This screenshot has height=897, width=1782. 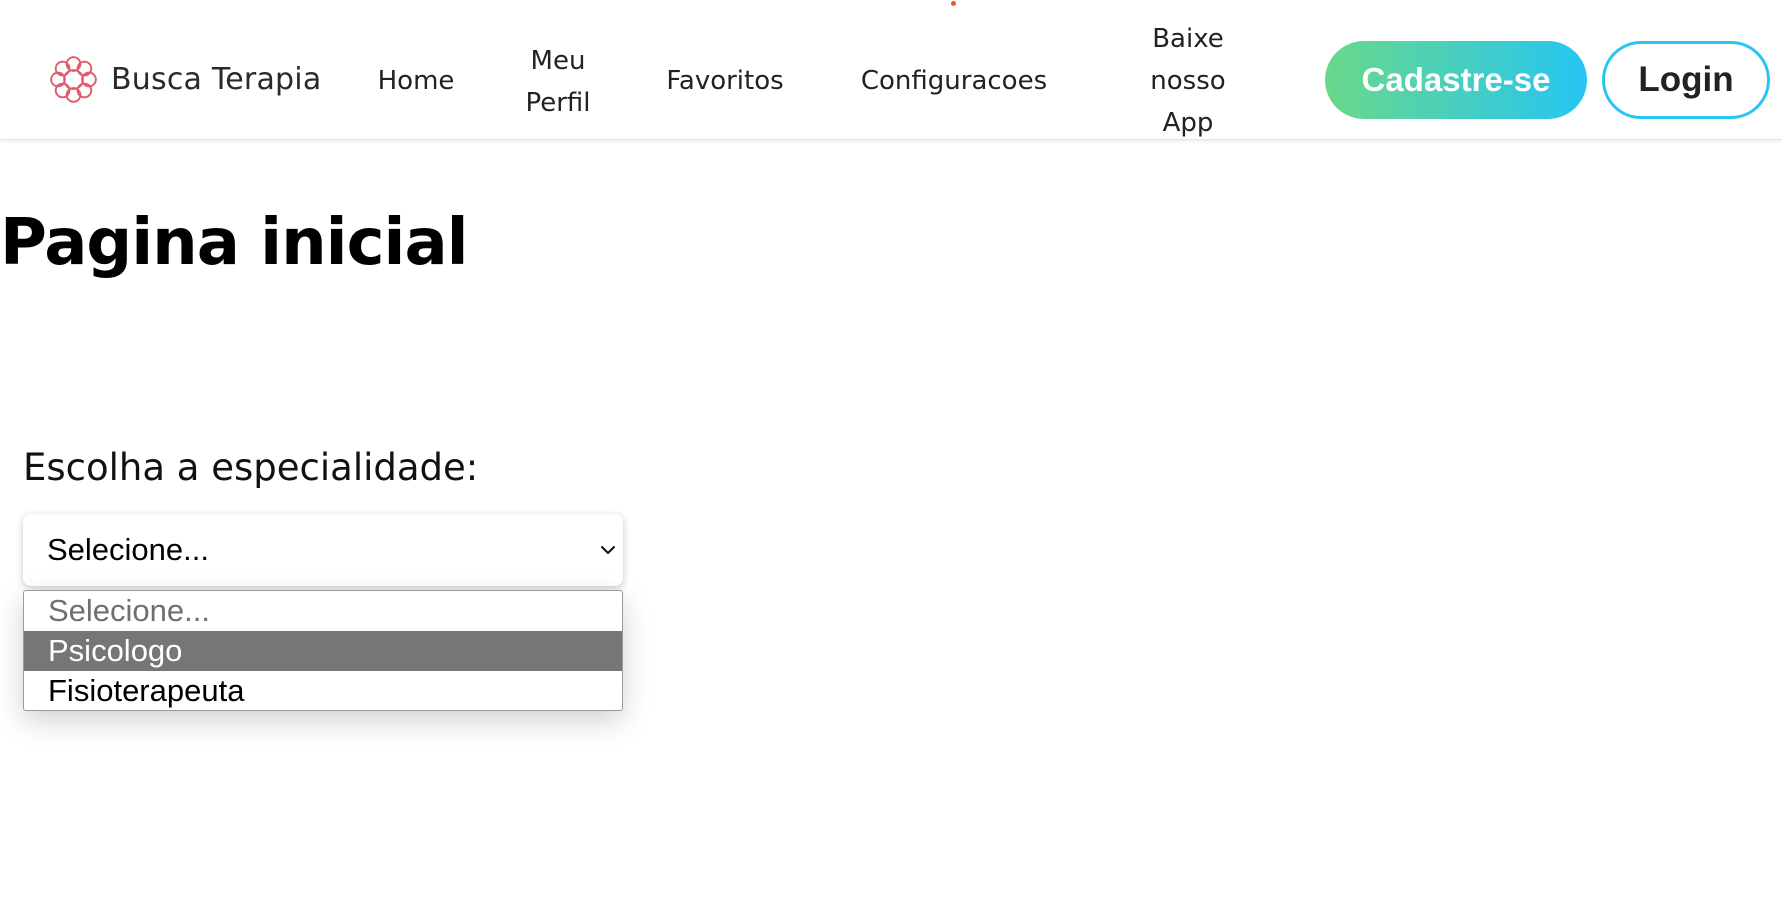 I want to click on specialty-label: Escolha a especialidade:, so click(x=251, y=467).